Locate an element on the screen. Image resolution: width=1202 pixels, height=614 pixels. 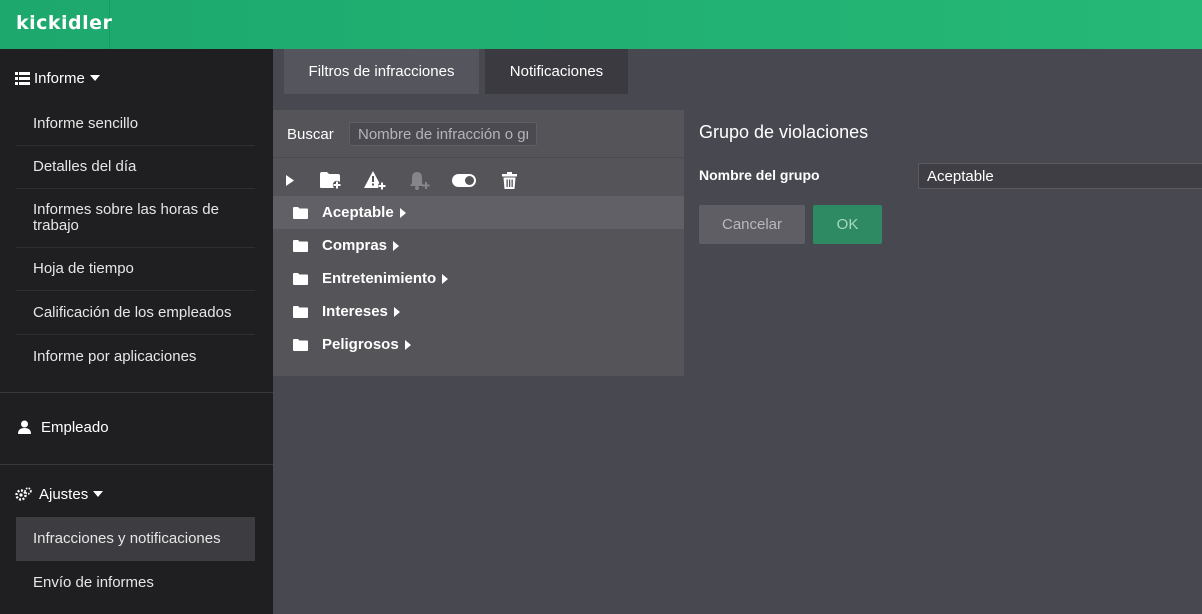
list-icon is located at coordinates (22, 78).